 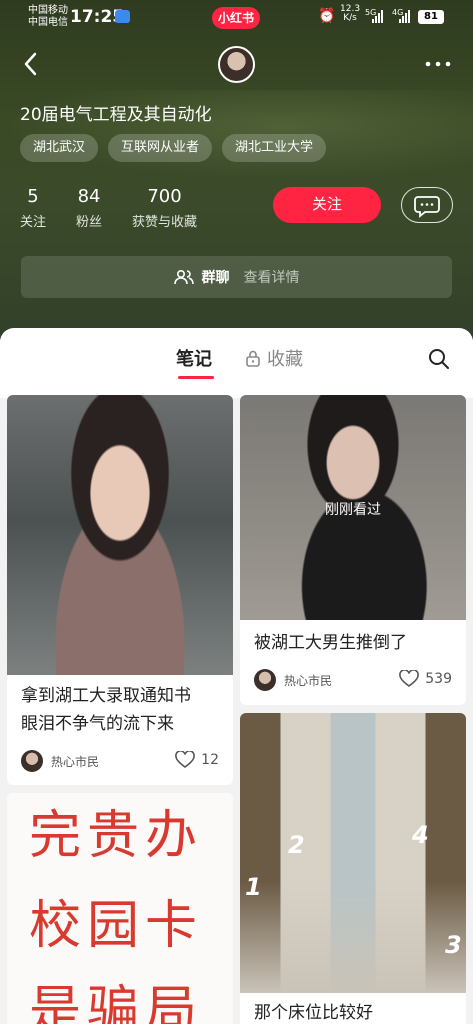 What do you see at coordinates (106, 710) in the screenshot?
I see `note-title: 拿到湖工大录取通知书 眼泪不争气的流下来` at bounding box center [106, 710].